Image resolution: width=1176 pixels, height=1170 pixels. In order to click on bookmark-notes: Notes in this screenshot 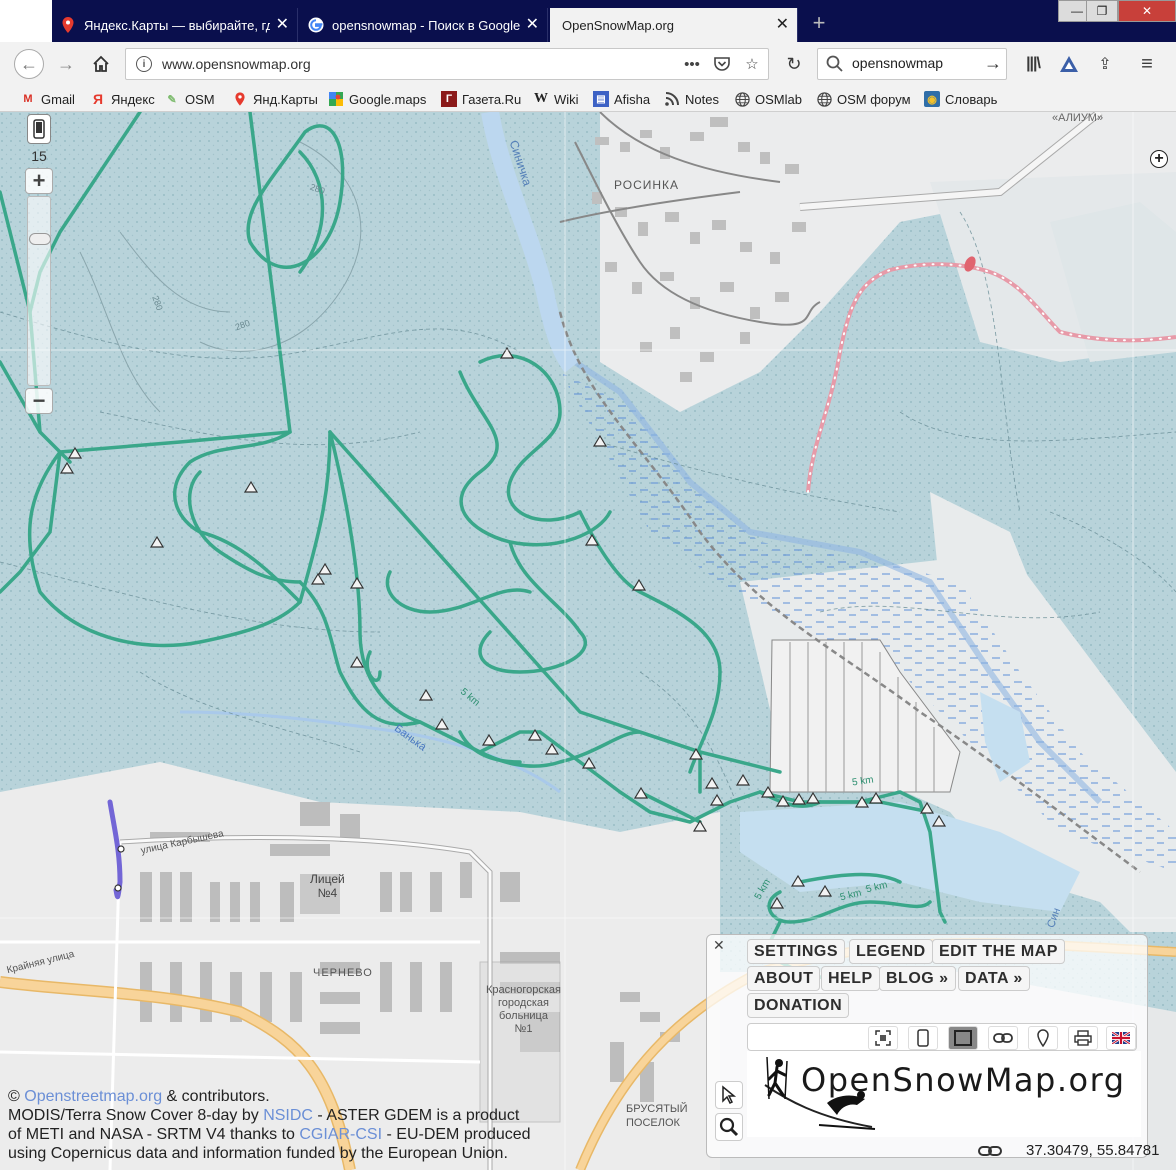, I will do `click(691, 99)`.